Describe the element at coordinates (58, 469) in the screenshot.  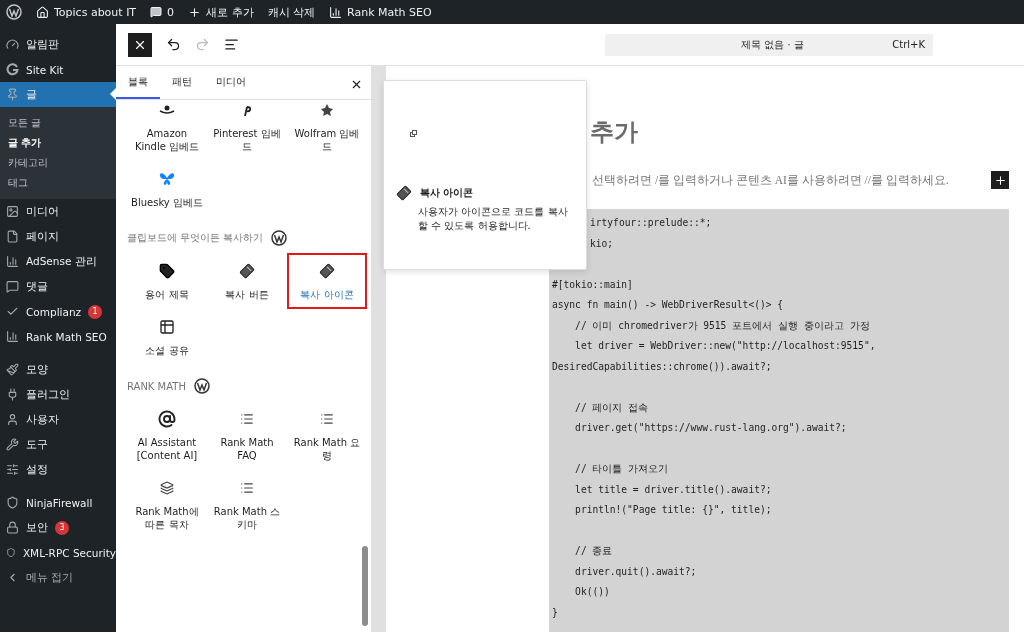
I see `menu-item: 설정` at that location.